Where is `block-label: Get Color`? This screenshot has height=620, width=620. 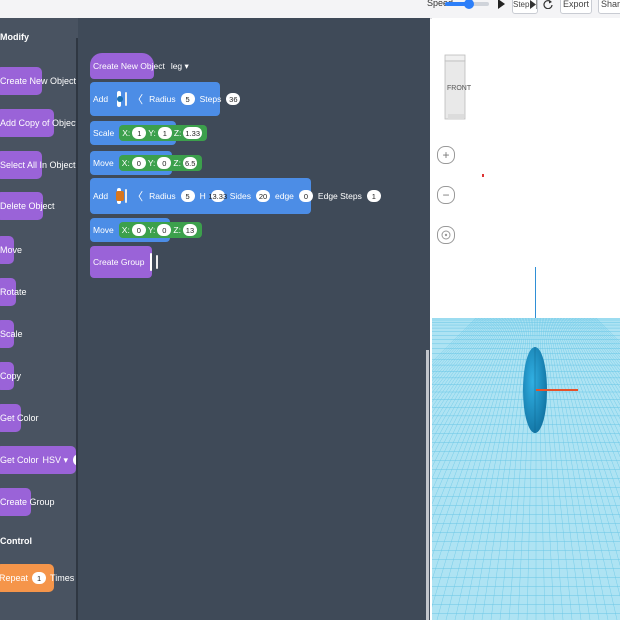 block-label: Get Color is located at coordinates (19, 418).